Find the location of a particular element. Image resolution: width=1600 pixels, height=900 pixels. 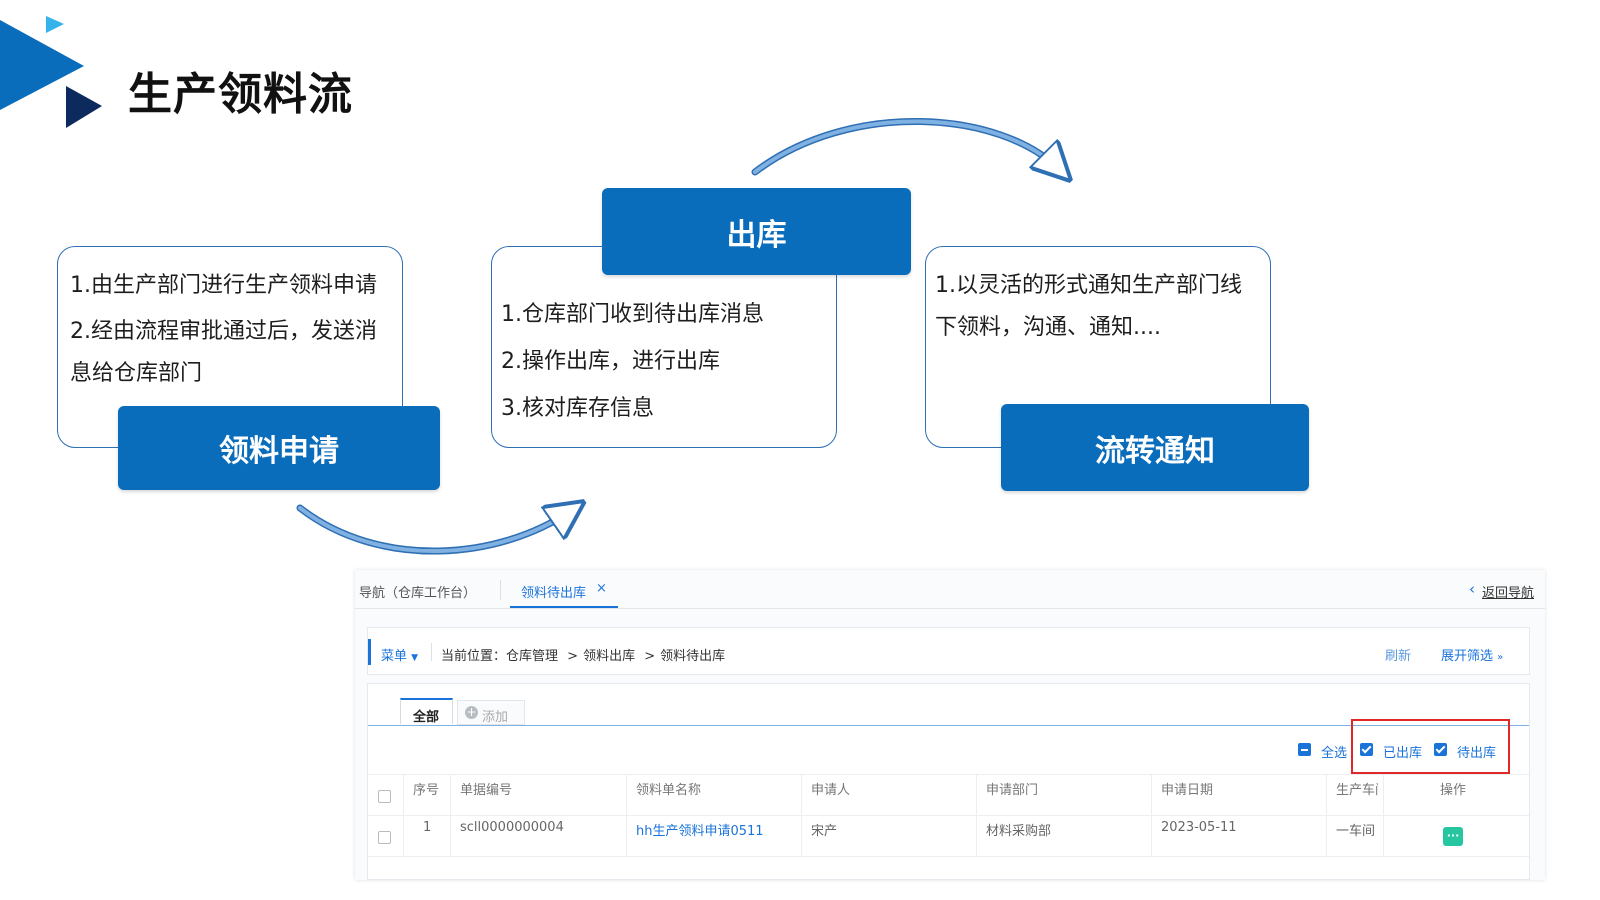

col-header-doc-no: 单据编号 is located at coordinates (486, 788).